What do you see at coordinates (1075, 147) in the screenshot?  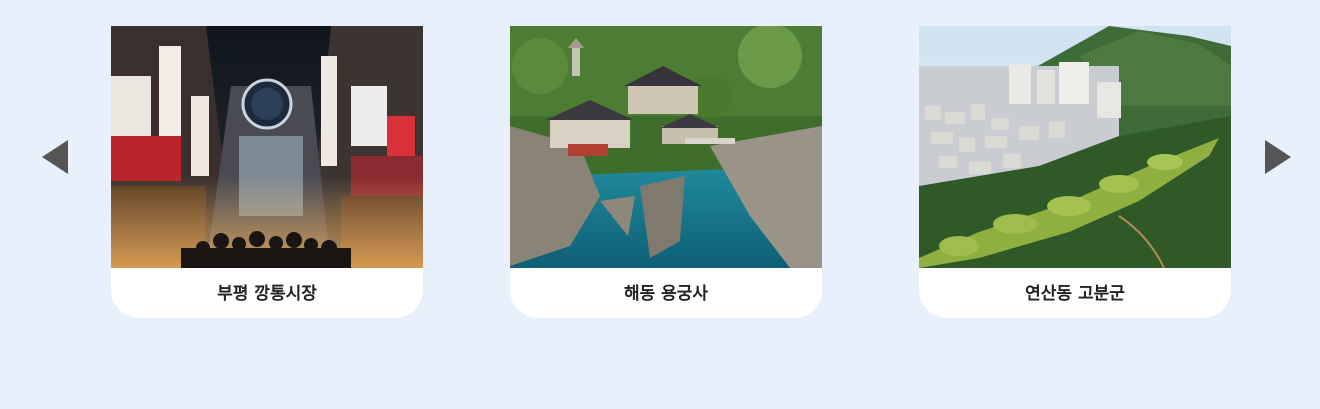 I see `photo-ancient-tombs-city` at bounding box center [1075, 147].